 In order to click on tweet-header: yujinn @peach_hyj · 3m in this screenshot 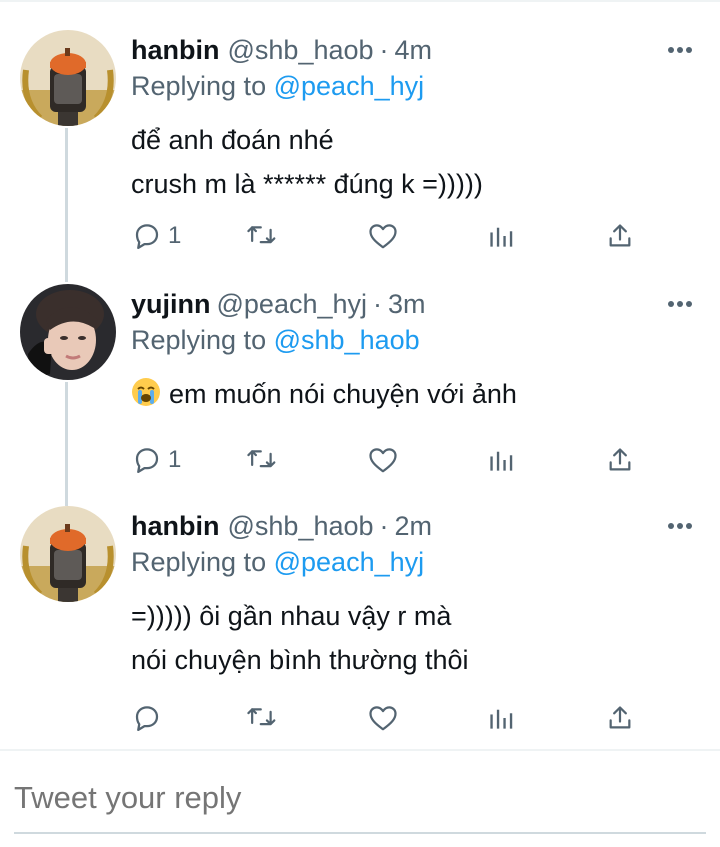, I will do `click(278, 304)`.